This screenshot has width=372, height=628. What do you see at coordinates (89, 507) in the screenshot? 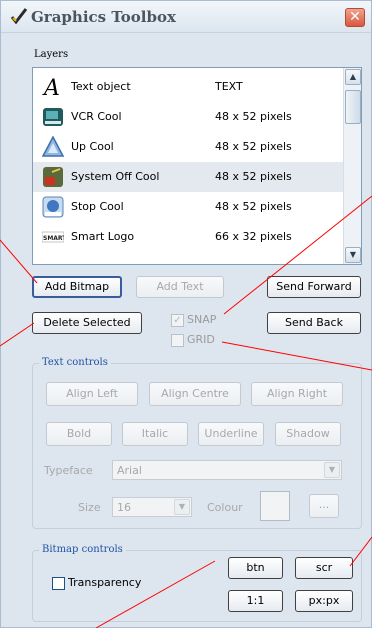
I see `size-label: Size` at bounding box center [89, 507].